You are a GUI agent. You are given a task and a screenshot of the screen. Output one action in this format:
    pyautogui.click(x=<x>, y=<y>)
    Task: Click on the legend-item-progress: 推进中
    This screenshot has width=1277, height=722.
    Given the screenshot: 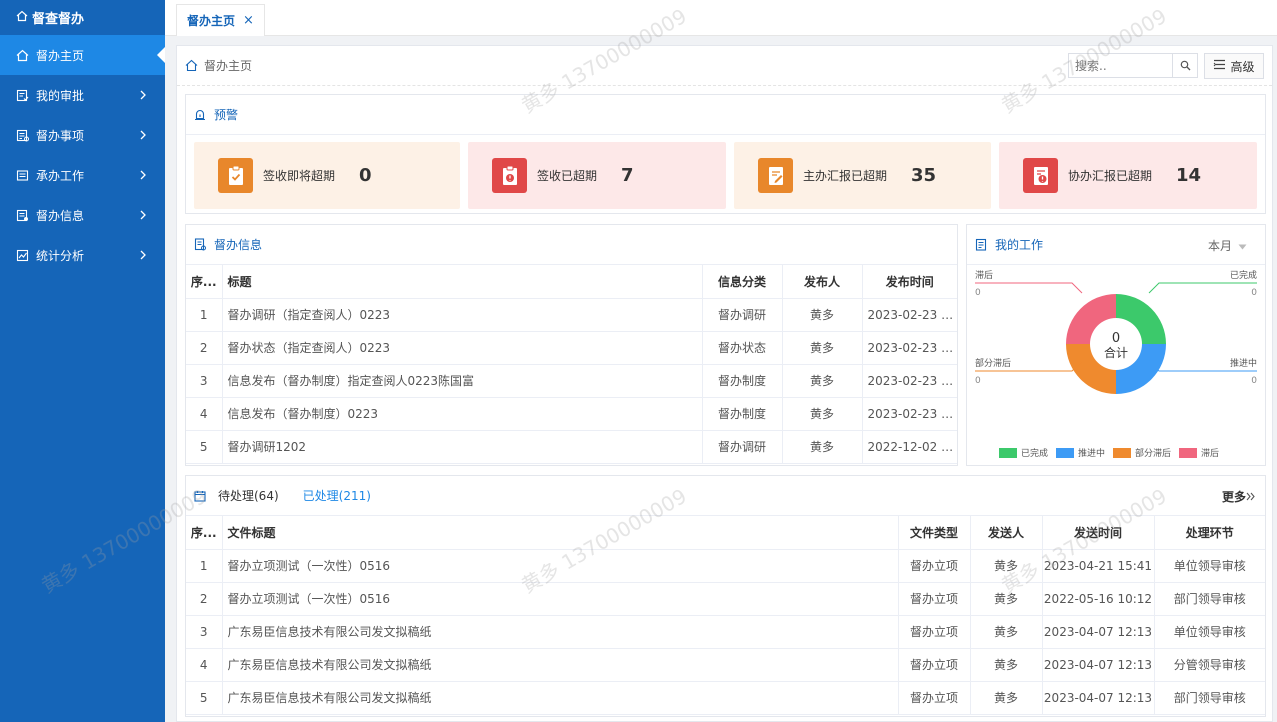 What is the action you would take?
    pyautogui.click(x=1080, y=452)
    